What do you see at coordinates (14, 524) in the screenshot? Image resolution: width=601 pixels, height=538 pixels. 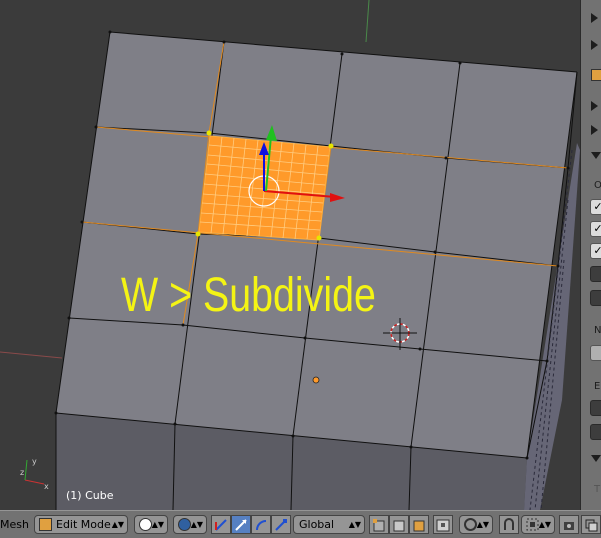 I see `mesh-menu: Mesh` at bounding box center [14, 524].